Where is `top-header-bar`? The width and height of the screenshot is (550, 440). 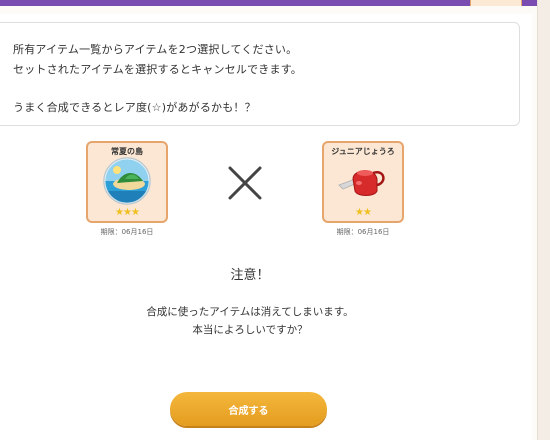 top-header-bar is located at coordinates (275, 3).